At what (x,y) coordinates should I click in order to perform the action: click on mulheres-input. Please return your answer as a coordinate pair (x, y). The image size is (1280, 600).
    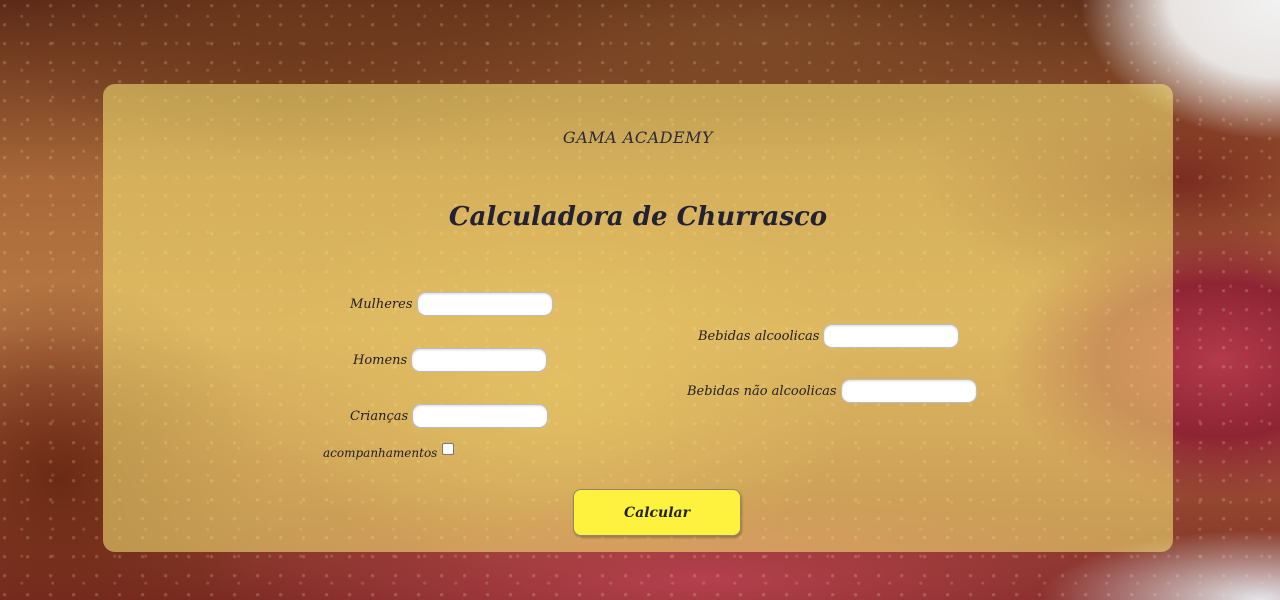
    Looking at the image, I should click on (484, 304).